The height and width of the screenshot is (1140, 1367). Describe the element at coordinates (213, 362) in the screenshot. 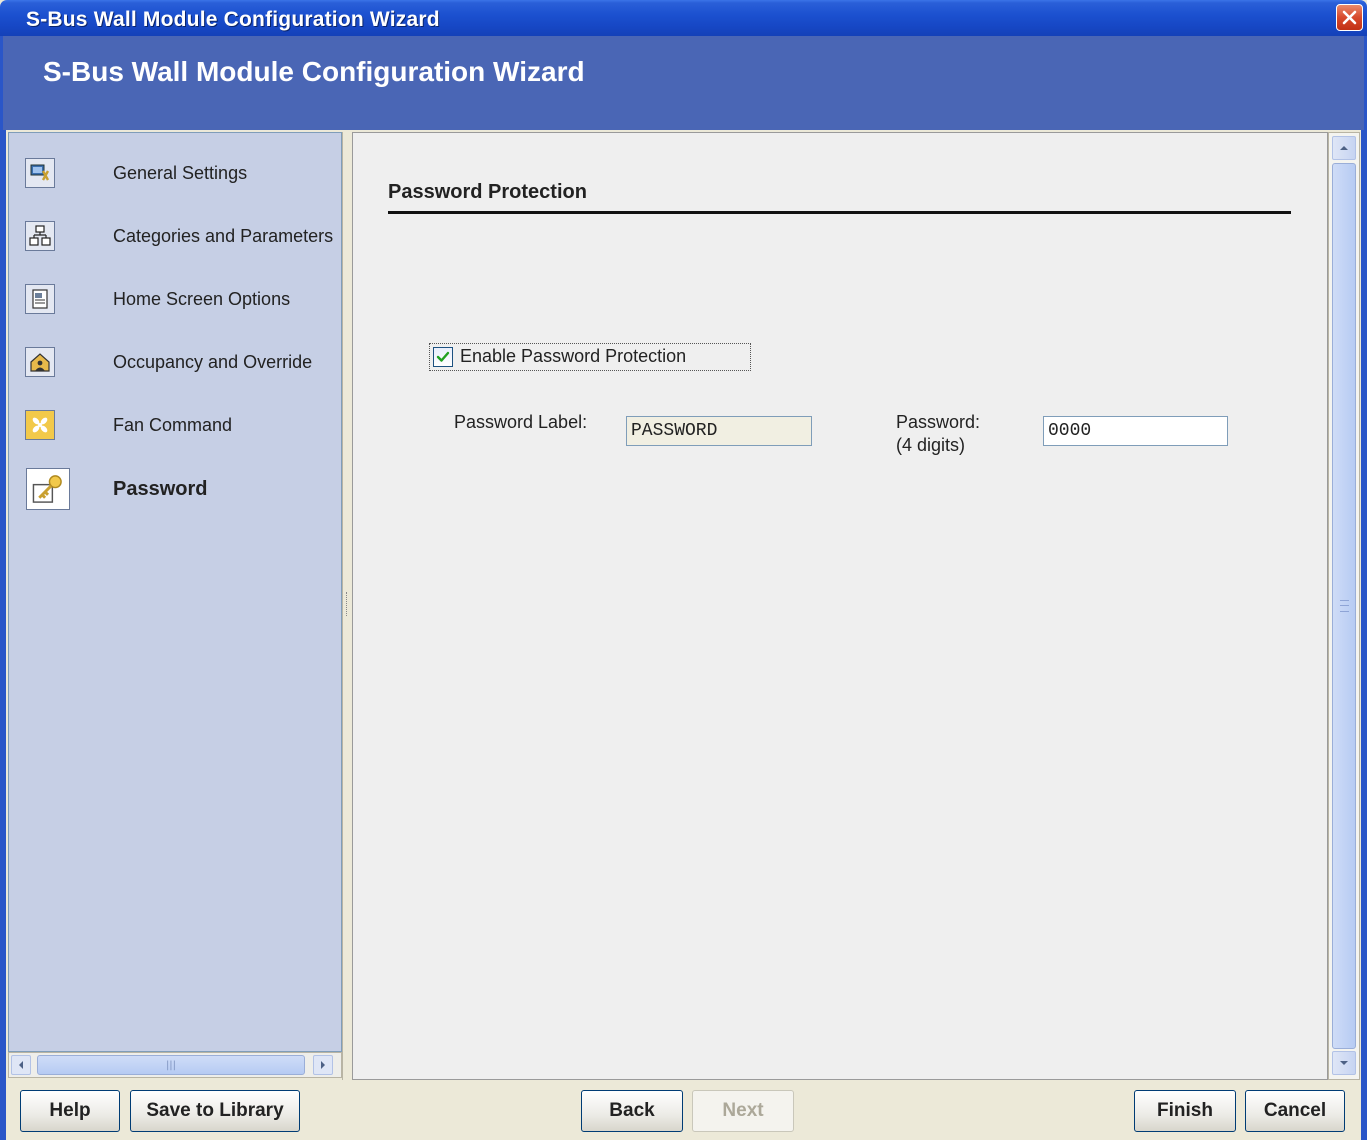

I see `sidebar-item-label: Occupancy and Override` at that location.